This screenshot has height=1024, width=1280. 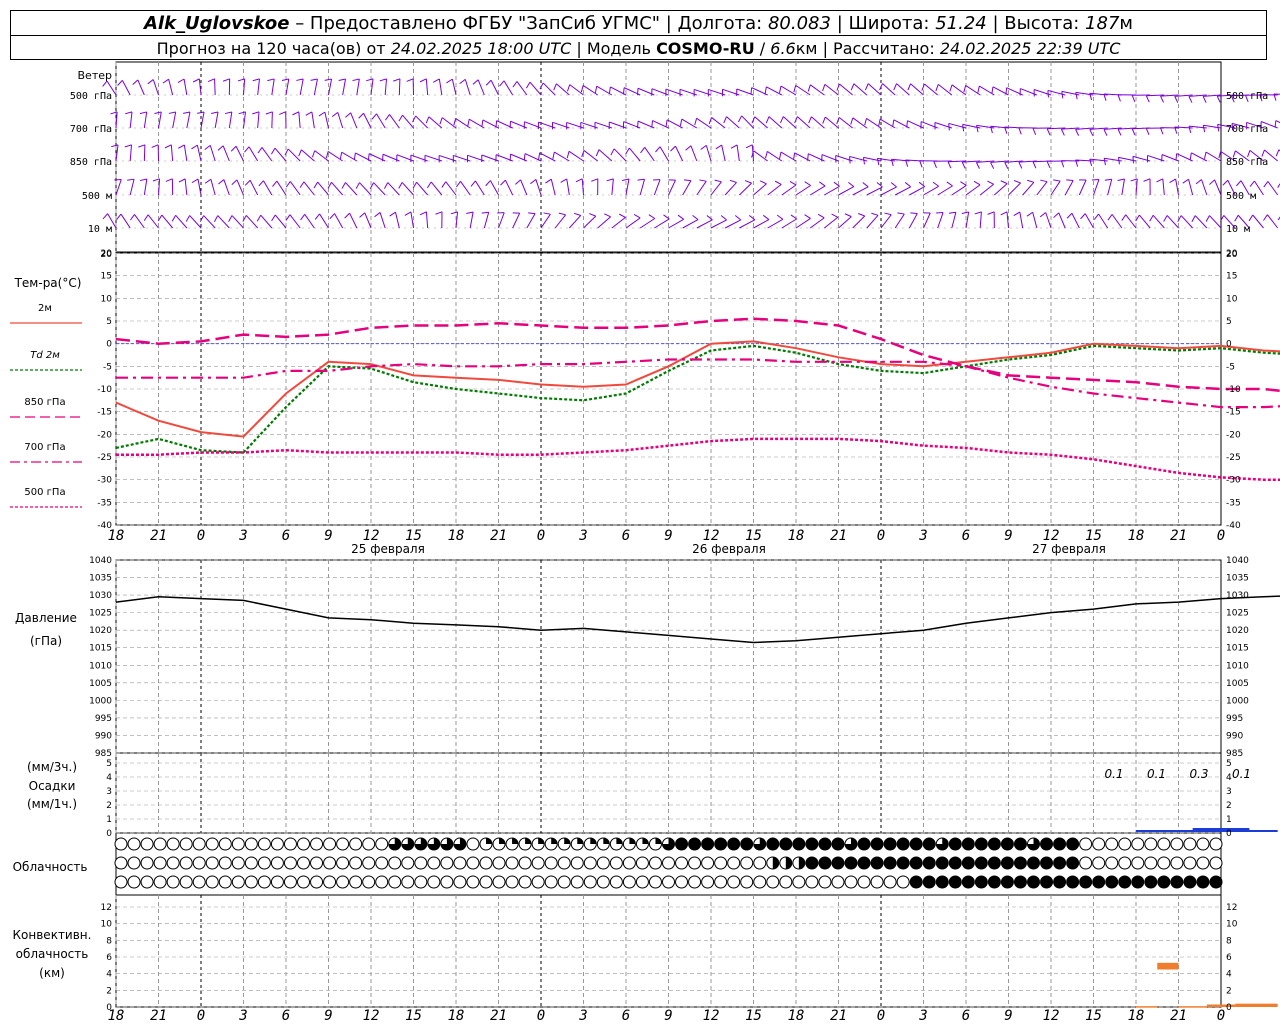 I want to click on temp-tick-label: -40, so click(x=104, y=526).